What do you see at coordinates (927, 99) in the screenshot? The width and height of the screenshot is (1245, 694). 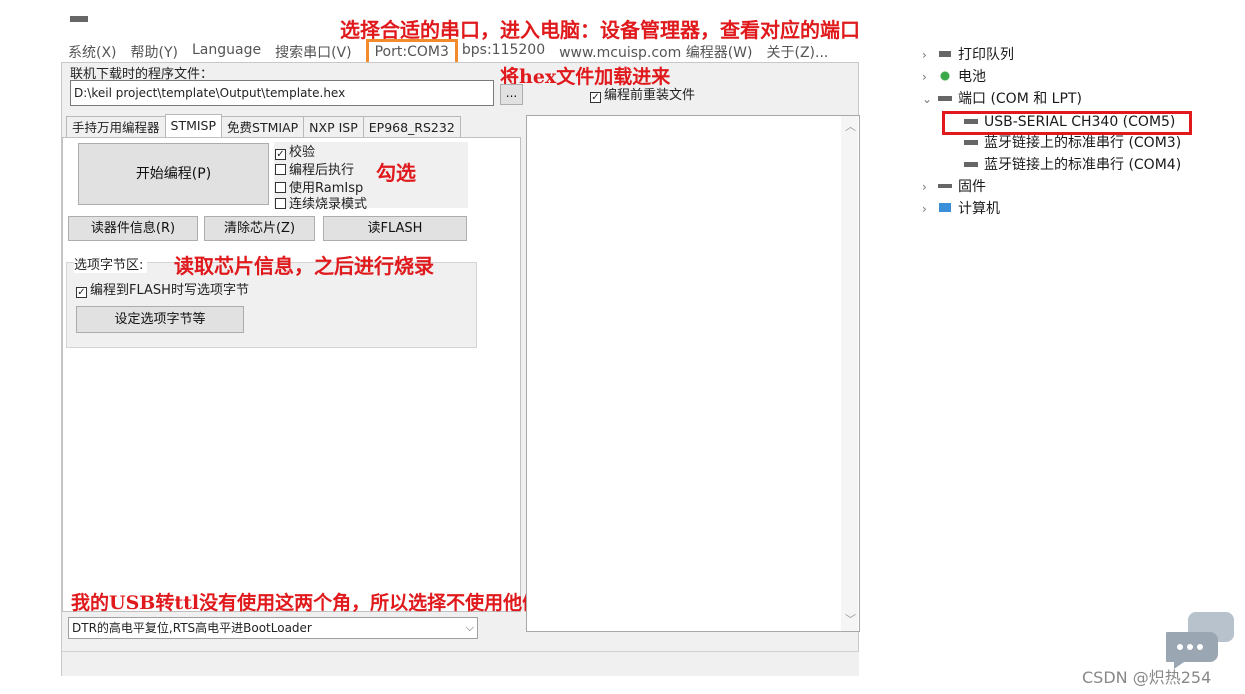 I see `chevron-down-icon: ⌄` at bounding box center [927, 99].